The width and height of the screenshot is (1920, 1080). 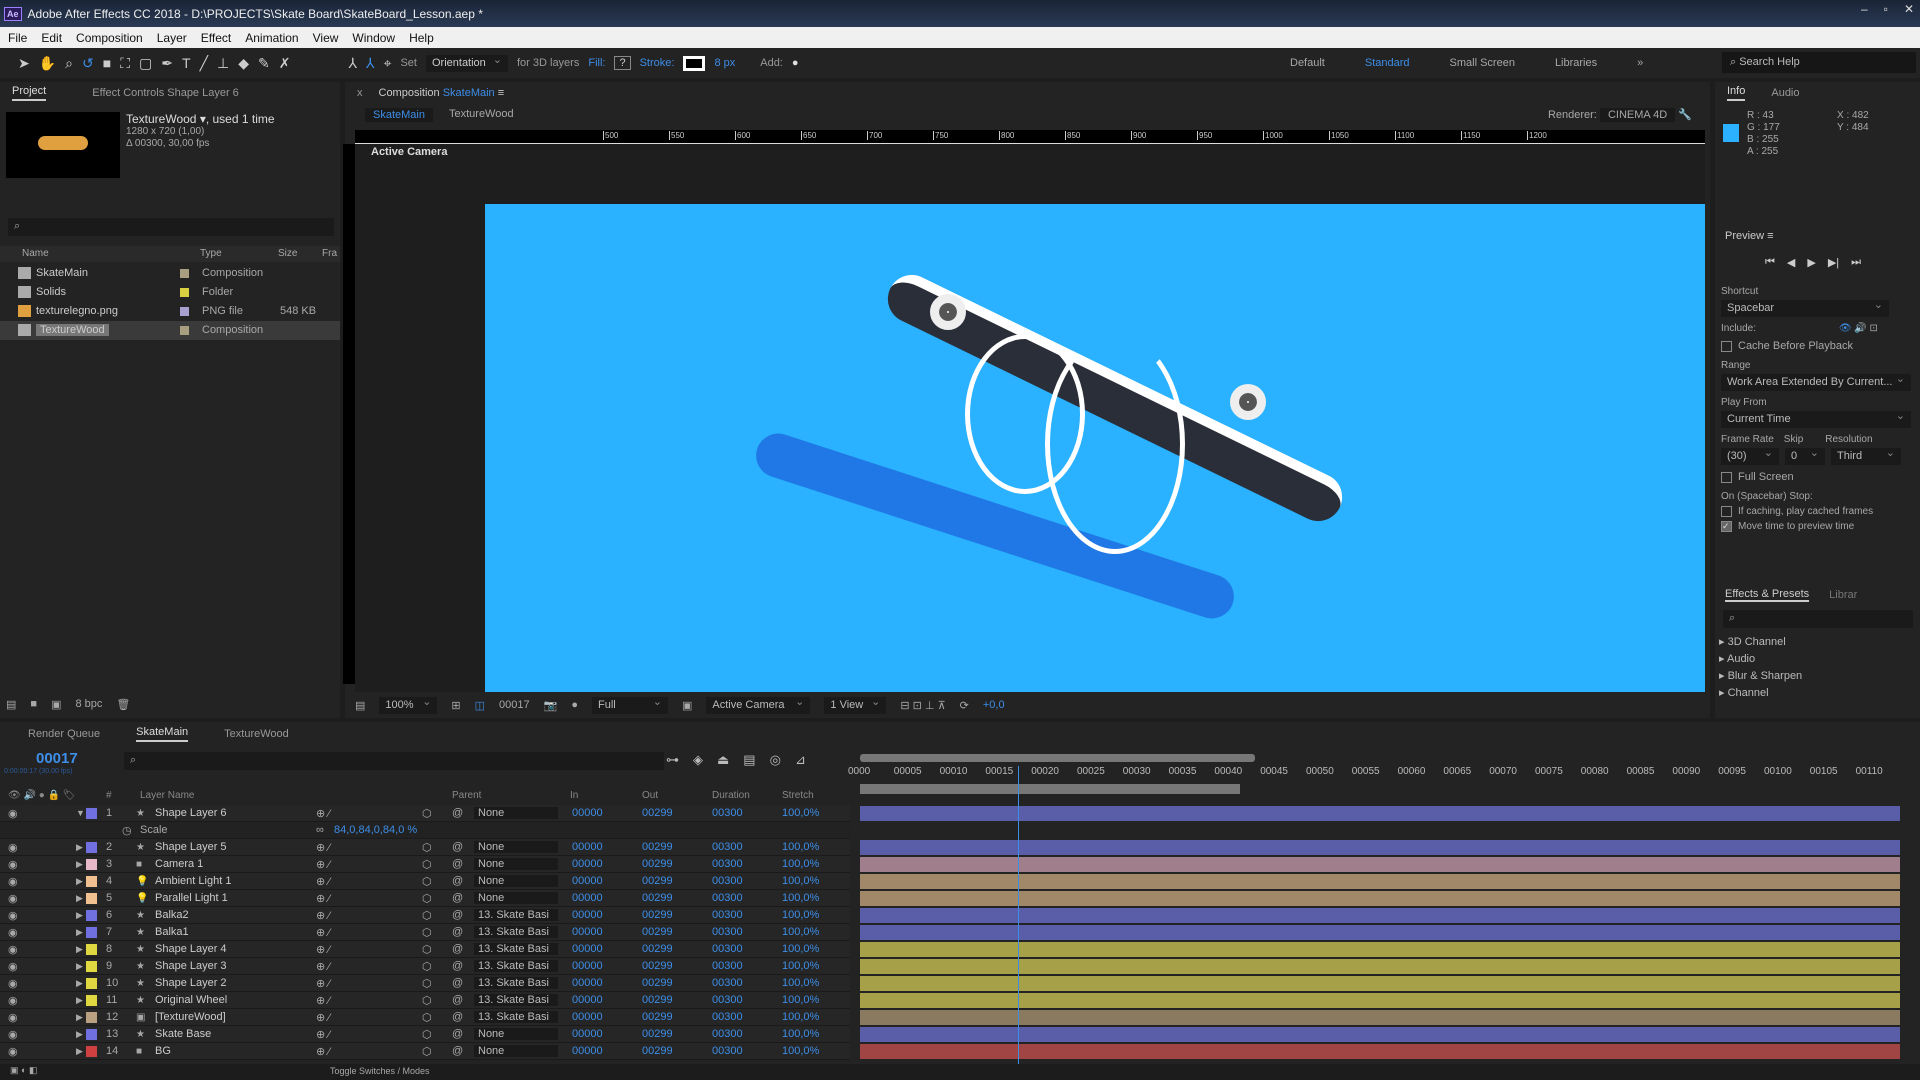 I want to click on layer-name: Parallel Light 1, so click(x=191, y=898).